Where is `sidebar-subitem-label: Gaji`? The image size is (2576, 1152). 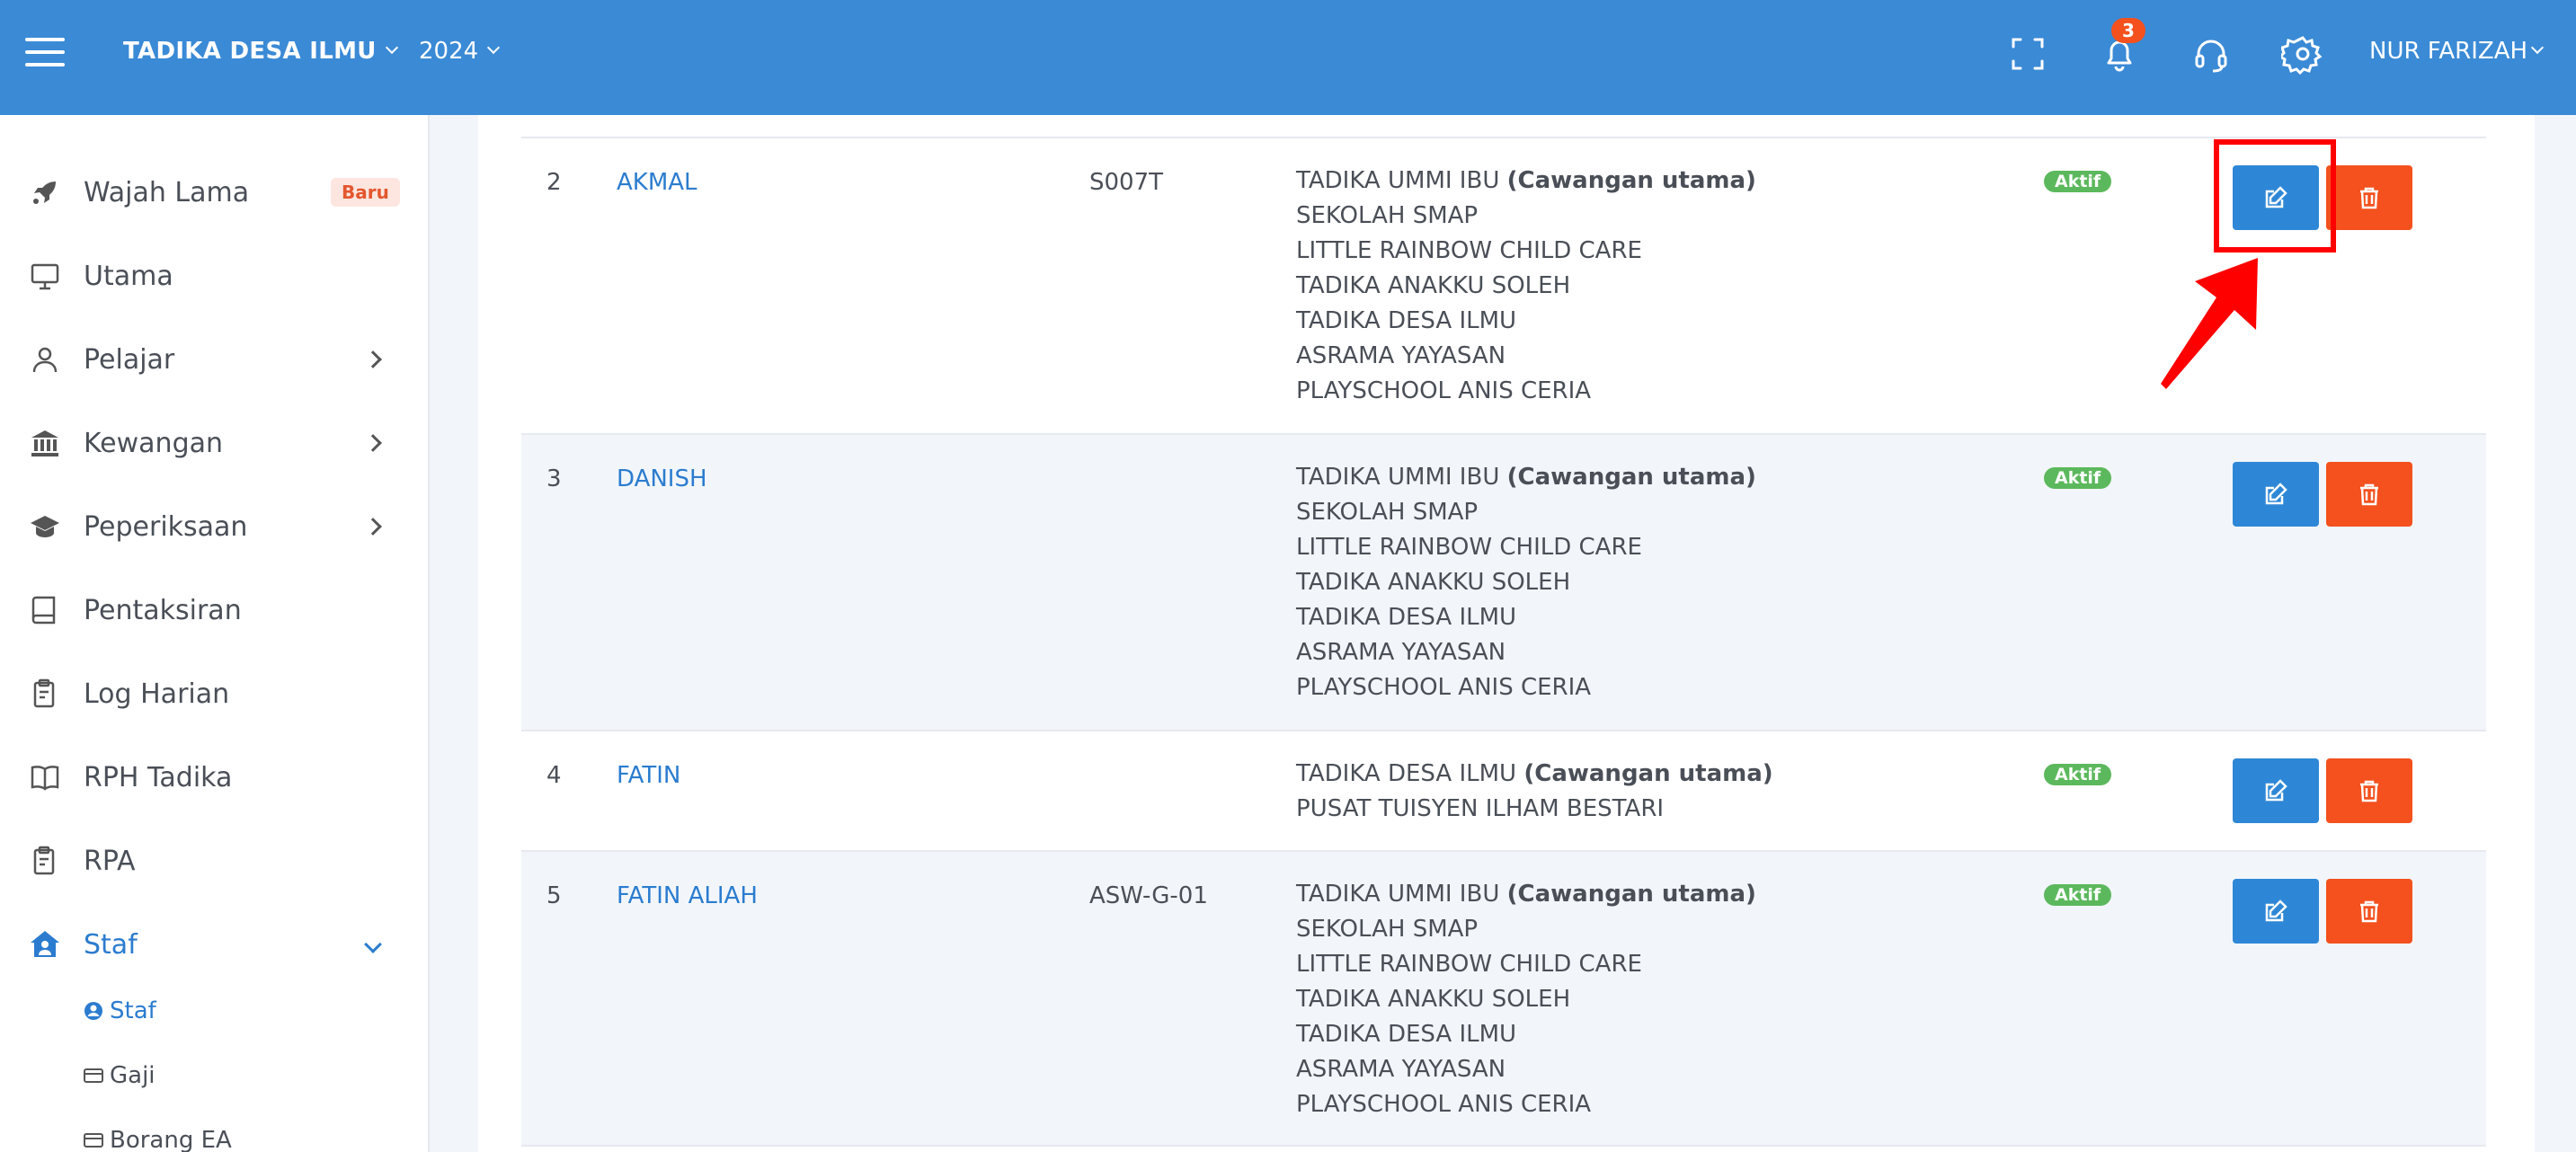
sidebar-subitem-label: Gaji is located at coordinates (132, 1075).